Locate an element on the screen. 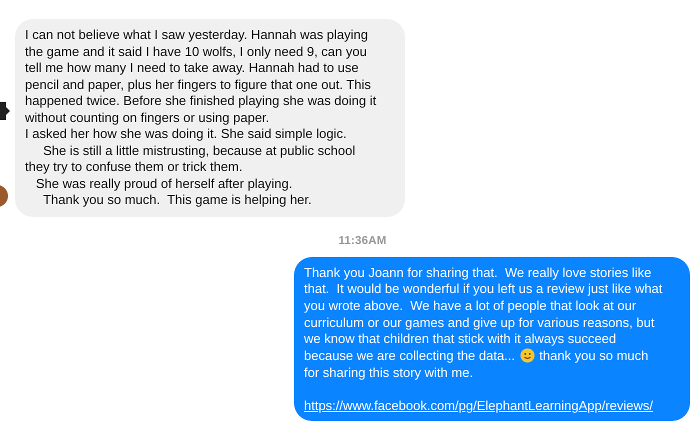  message-text: Thank you Joann for sharing that. We really love stories like that. It would be wonderful if you left us a review just like what you wrote above. We have a lot of people that look at our curriculum or our games and give up for various reasons, but we know that children that stick with it always succeed because we are collecting the data... thank you so much for sharing this story with me. is located at coordinates (484, 323).